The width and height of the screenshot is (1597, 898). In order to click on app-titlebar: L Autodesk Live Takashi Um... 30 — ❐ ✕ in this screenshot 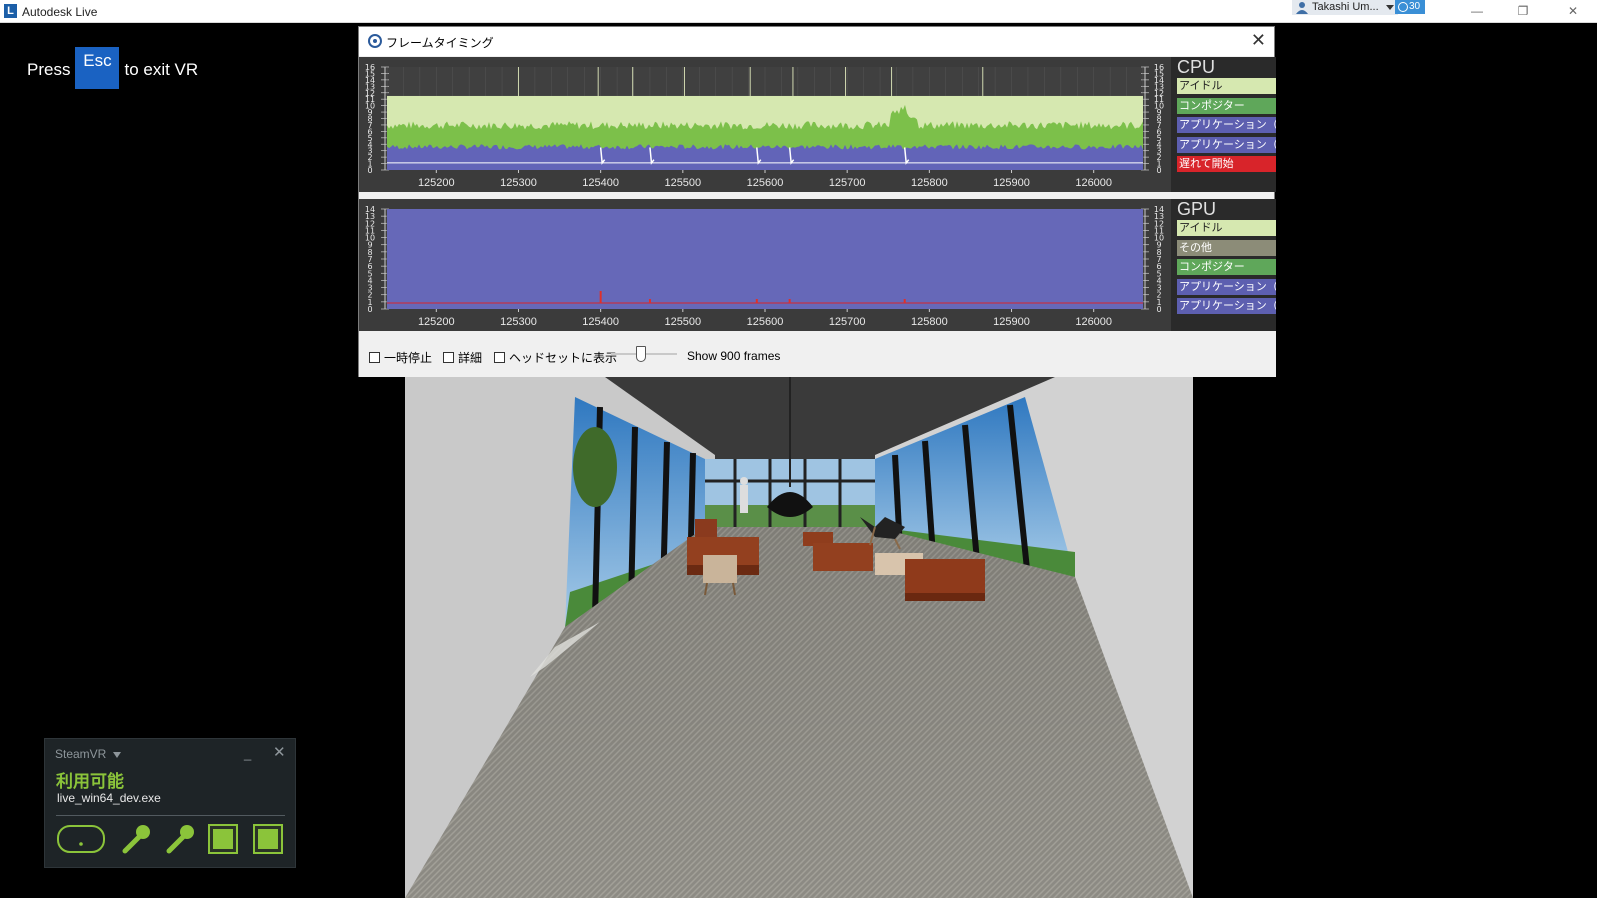, I will do `click(798, 11)`.